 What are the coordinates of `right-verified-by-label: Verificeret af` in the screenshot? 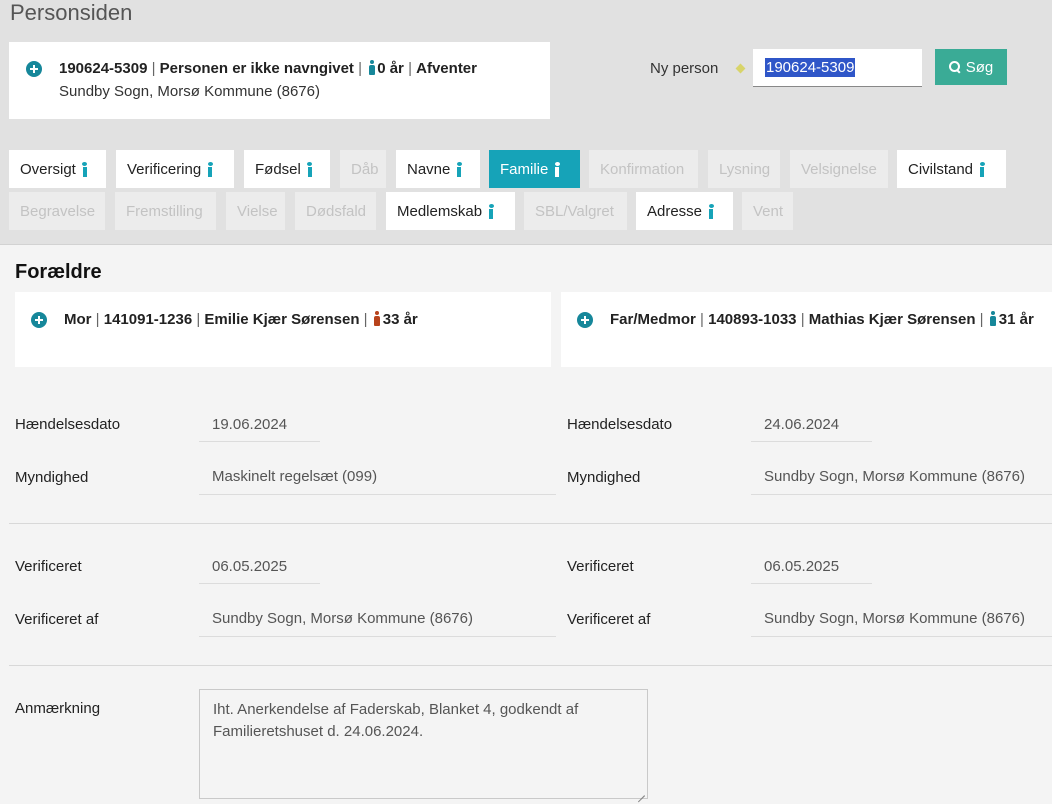 It's located at (609, 619).